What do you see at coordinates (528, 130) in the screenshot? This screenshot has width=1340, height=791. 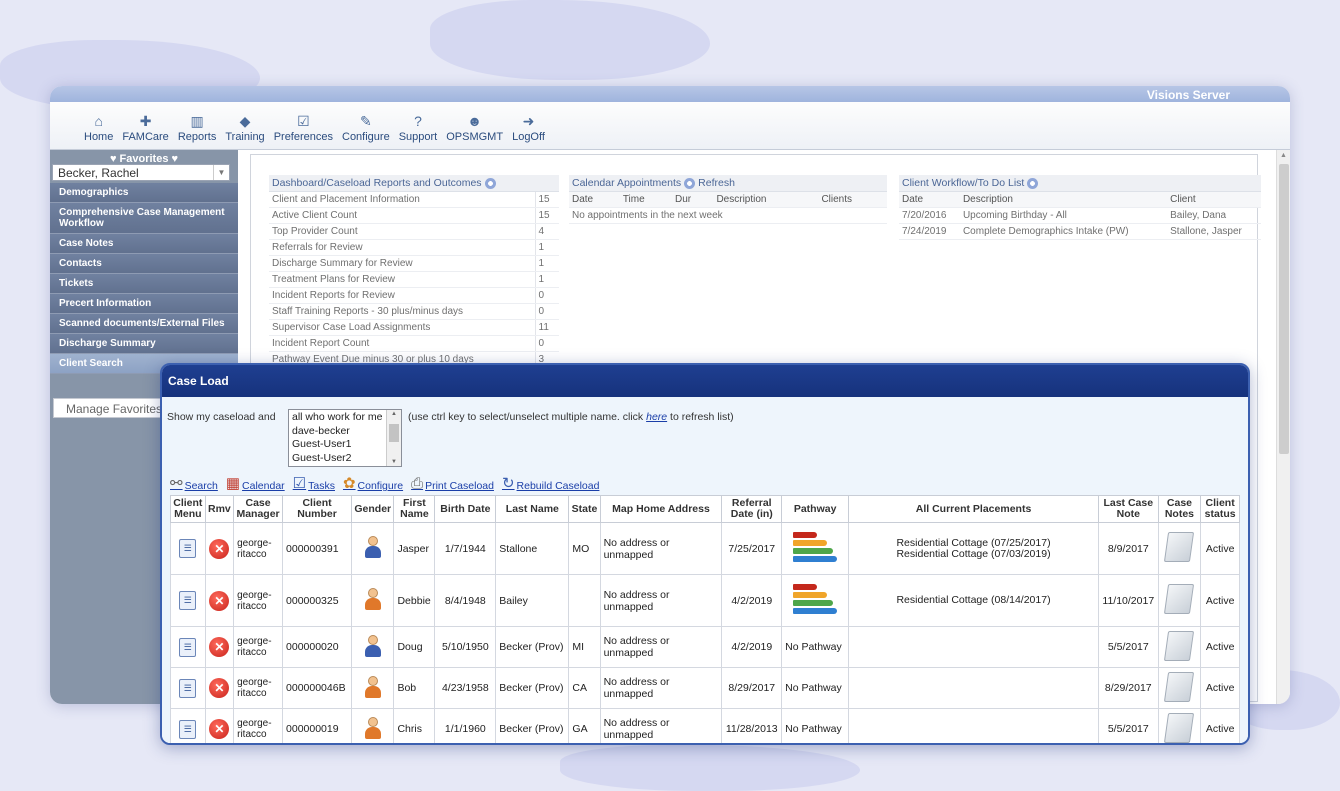 I see `toolbar-logoff: ➜ LogOff` at bounding box center [528, 130].